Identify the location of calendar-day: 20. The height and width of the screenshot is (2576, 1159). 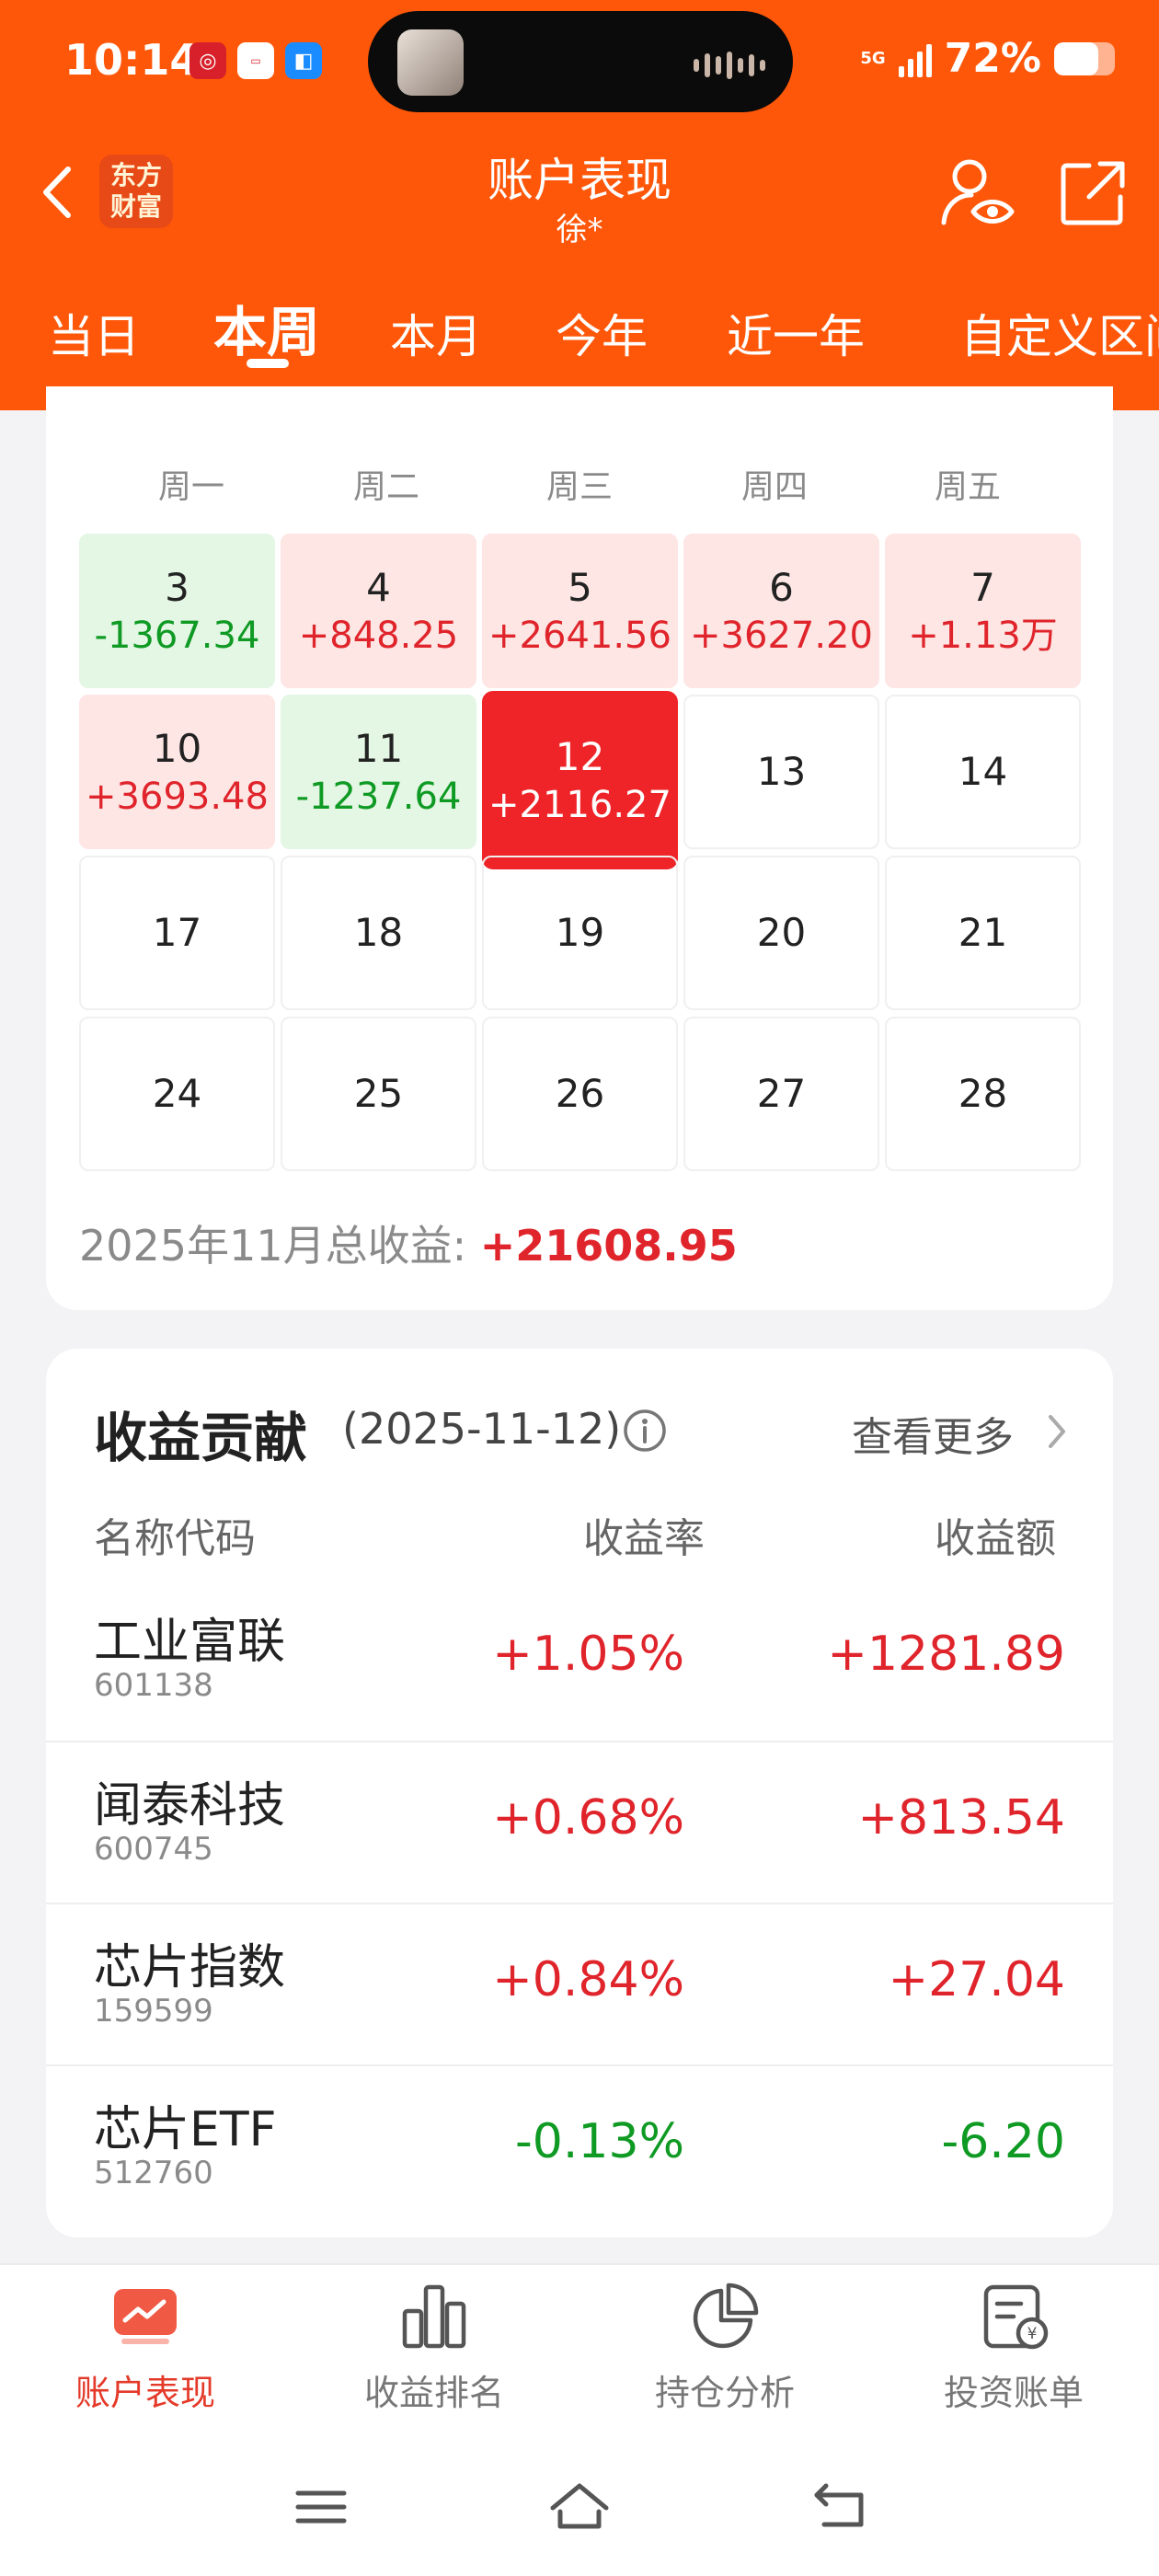
(781, 933).